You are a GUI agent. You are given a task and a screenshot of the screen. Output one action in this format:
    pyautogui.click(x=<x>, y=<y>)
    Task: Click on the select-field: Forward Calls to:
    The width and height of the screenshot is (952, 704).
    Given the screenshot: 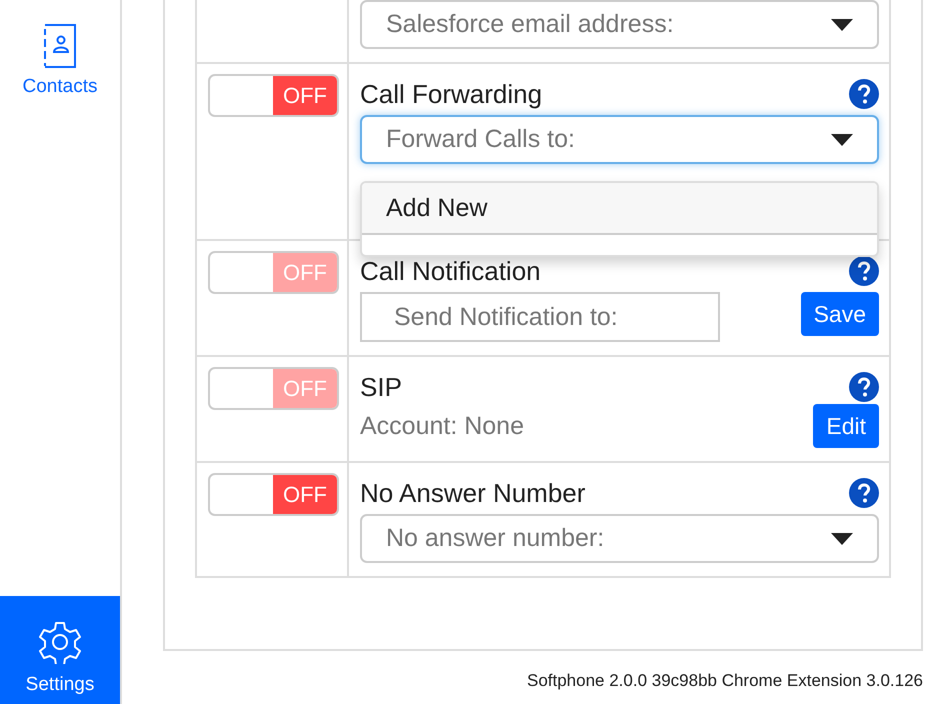 What is the action you would take?
    pyautogui.click(x=619, y=139)
    